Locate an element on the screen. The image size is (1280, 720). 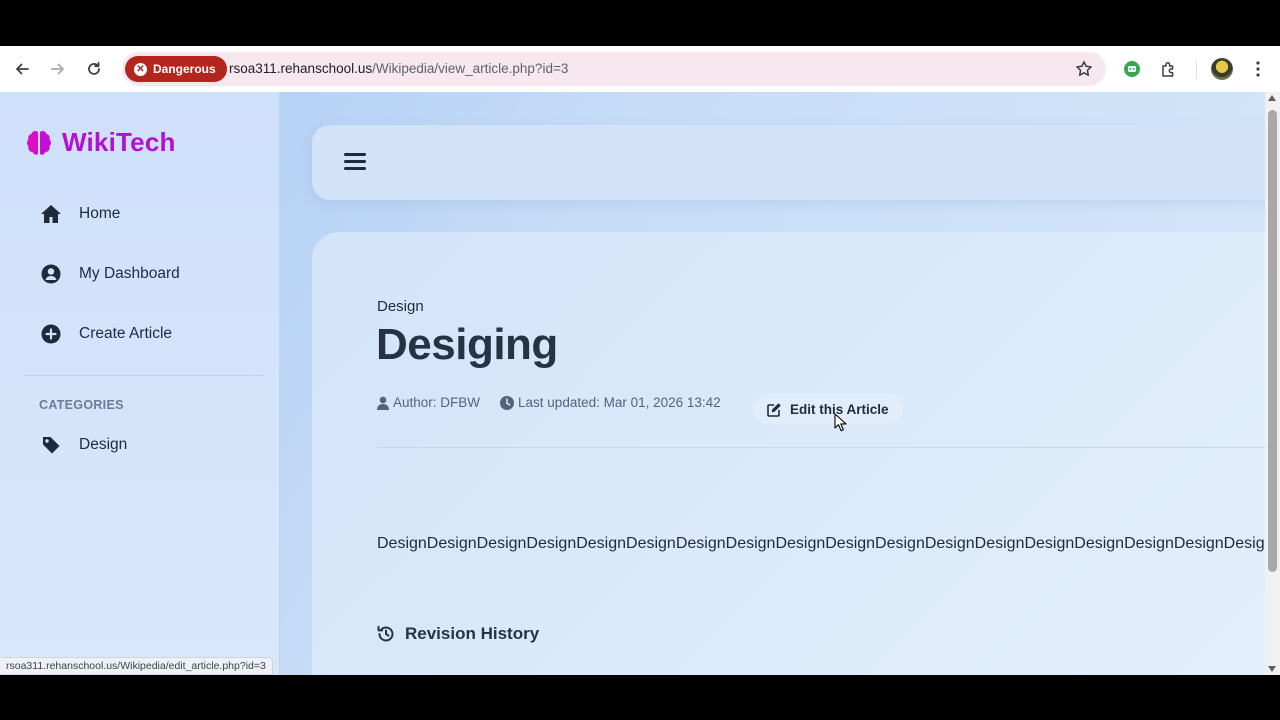
puzzle-icon is located at coordinates (1168, 69).